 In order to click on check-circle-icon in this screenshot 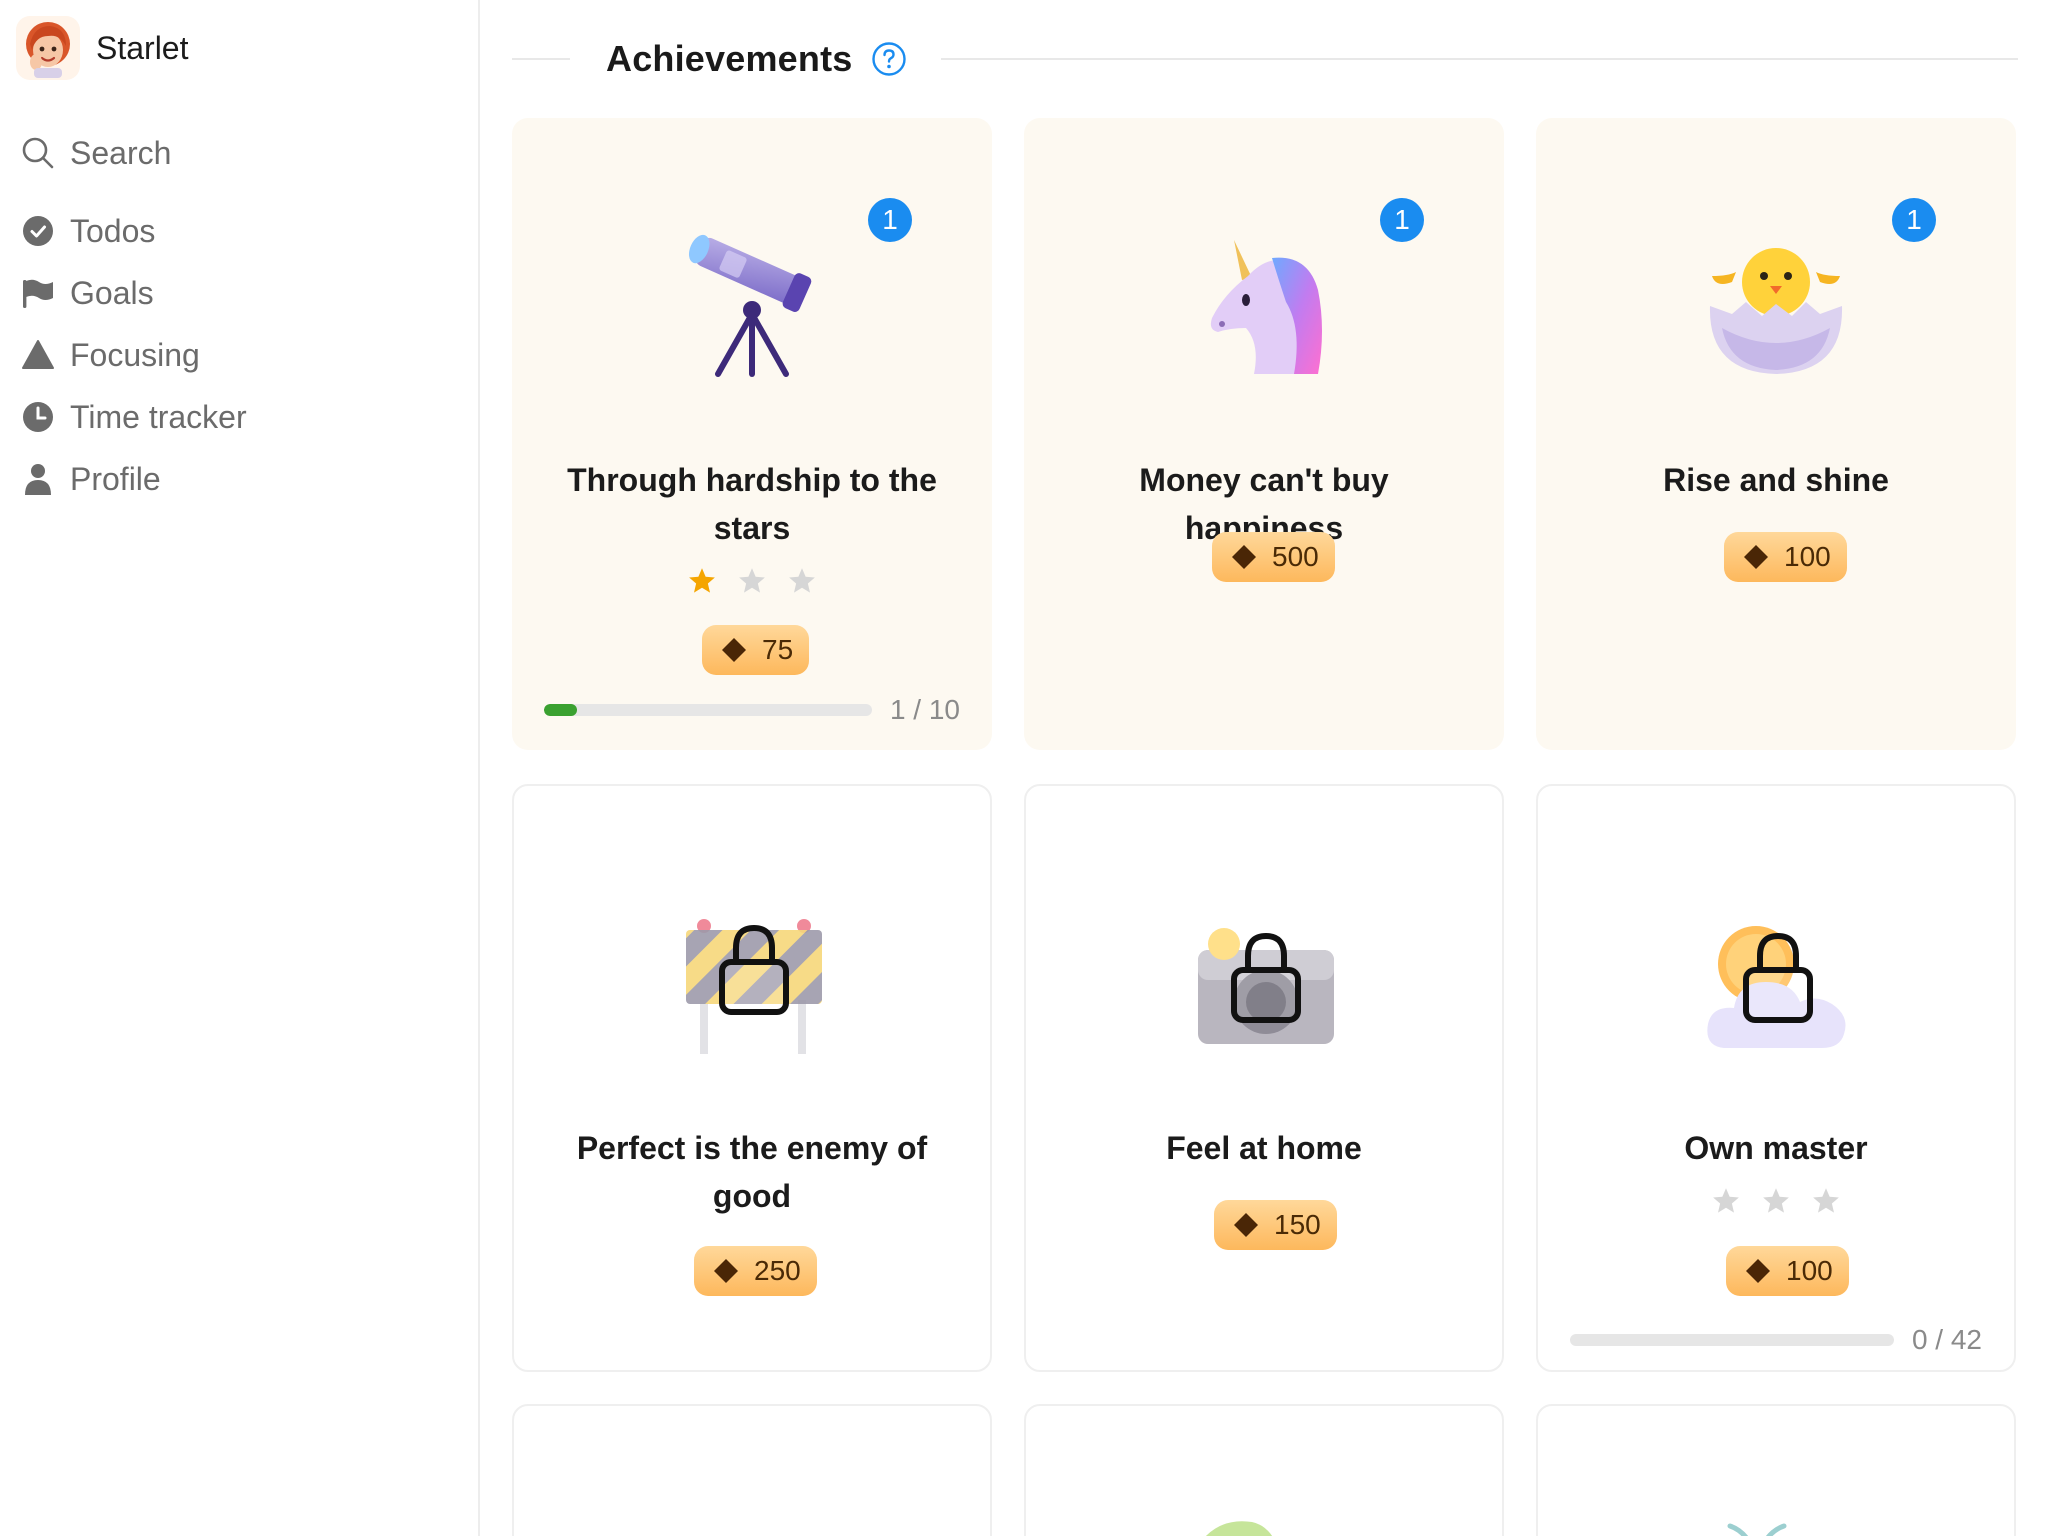, I will do `click(38, 231)`.